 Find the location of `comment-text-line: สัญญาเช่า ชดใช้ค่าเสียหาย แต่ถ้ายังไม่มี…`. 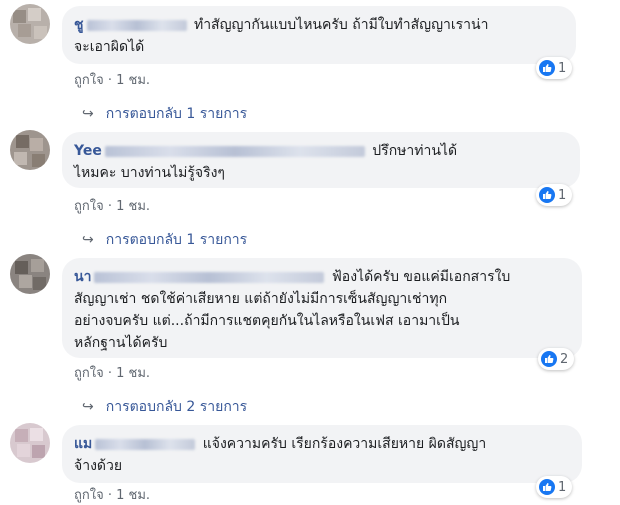

comment-text-line: สัญญาเช่า ชดใช้ค่าเสียหาย แต่ถ้ายังไม่มี… is located at coordinates (261, 299).